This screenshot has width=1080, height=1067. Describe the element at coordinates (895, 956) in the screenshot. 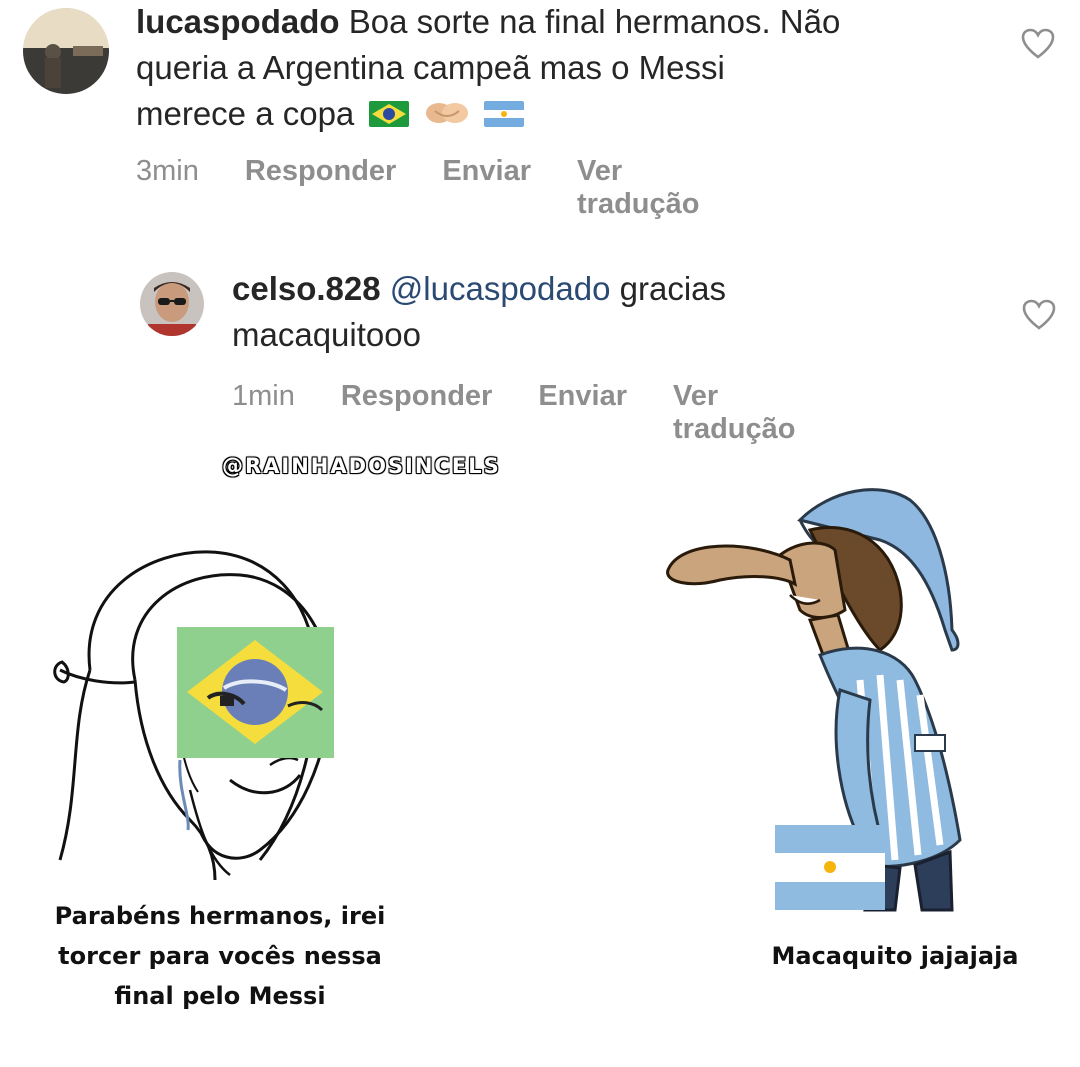

I see `right-caption: Macaquito jajajaja` at that location.